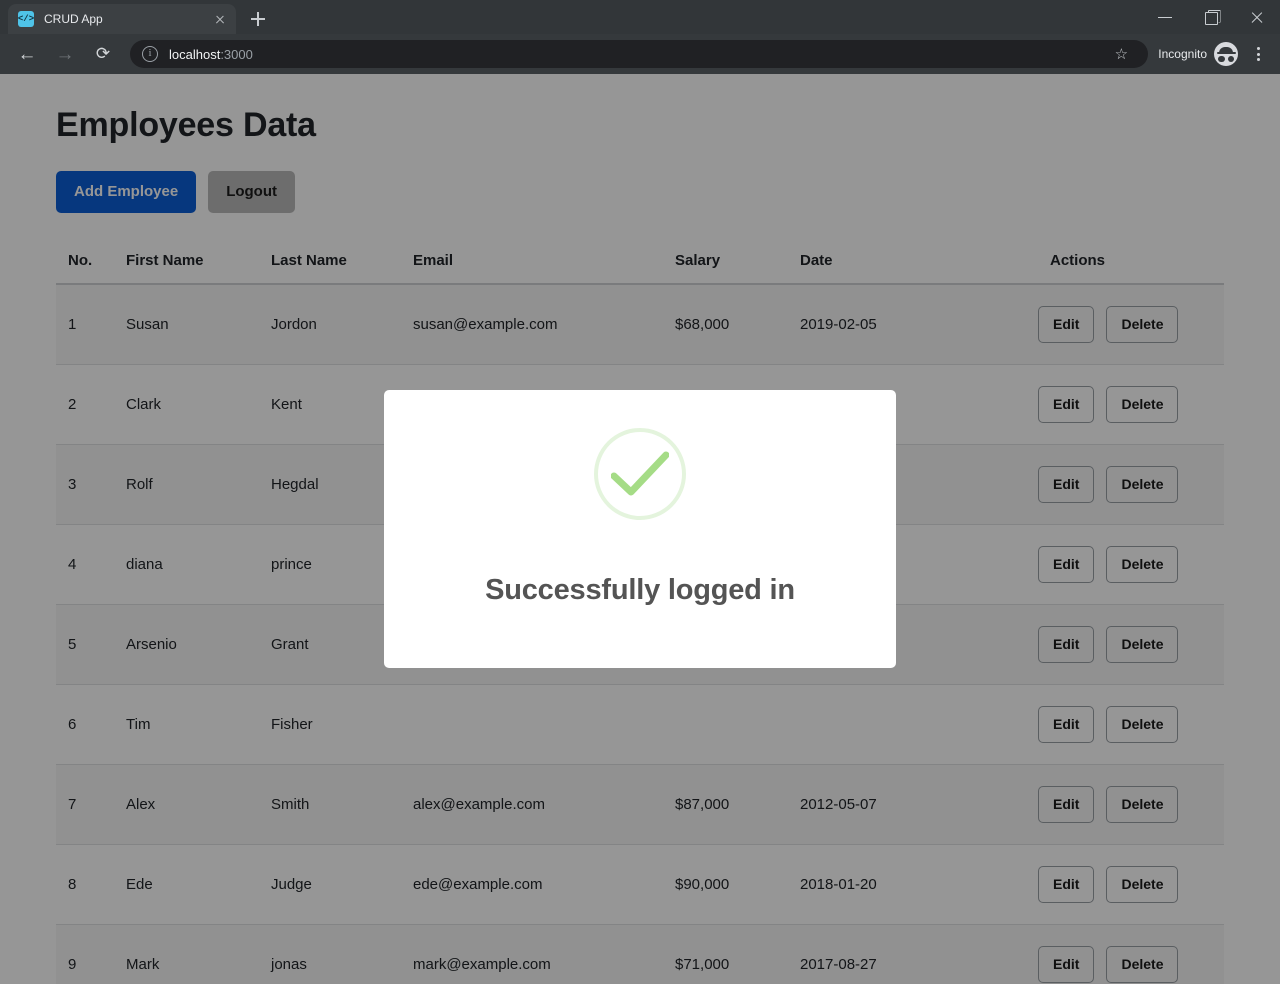  Describe the element at coordinates (27, 54) in the screenshot. I see `arrow-left-icon: ←` at that location.